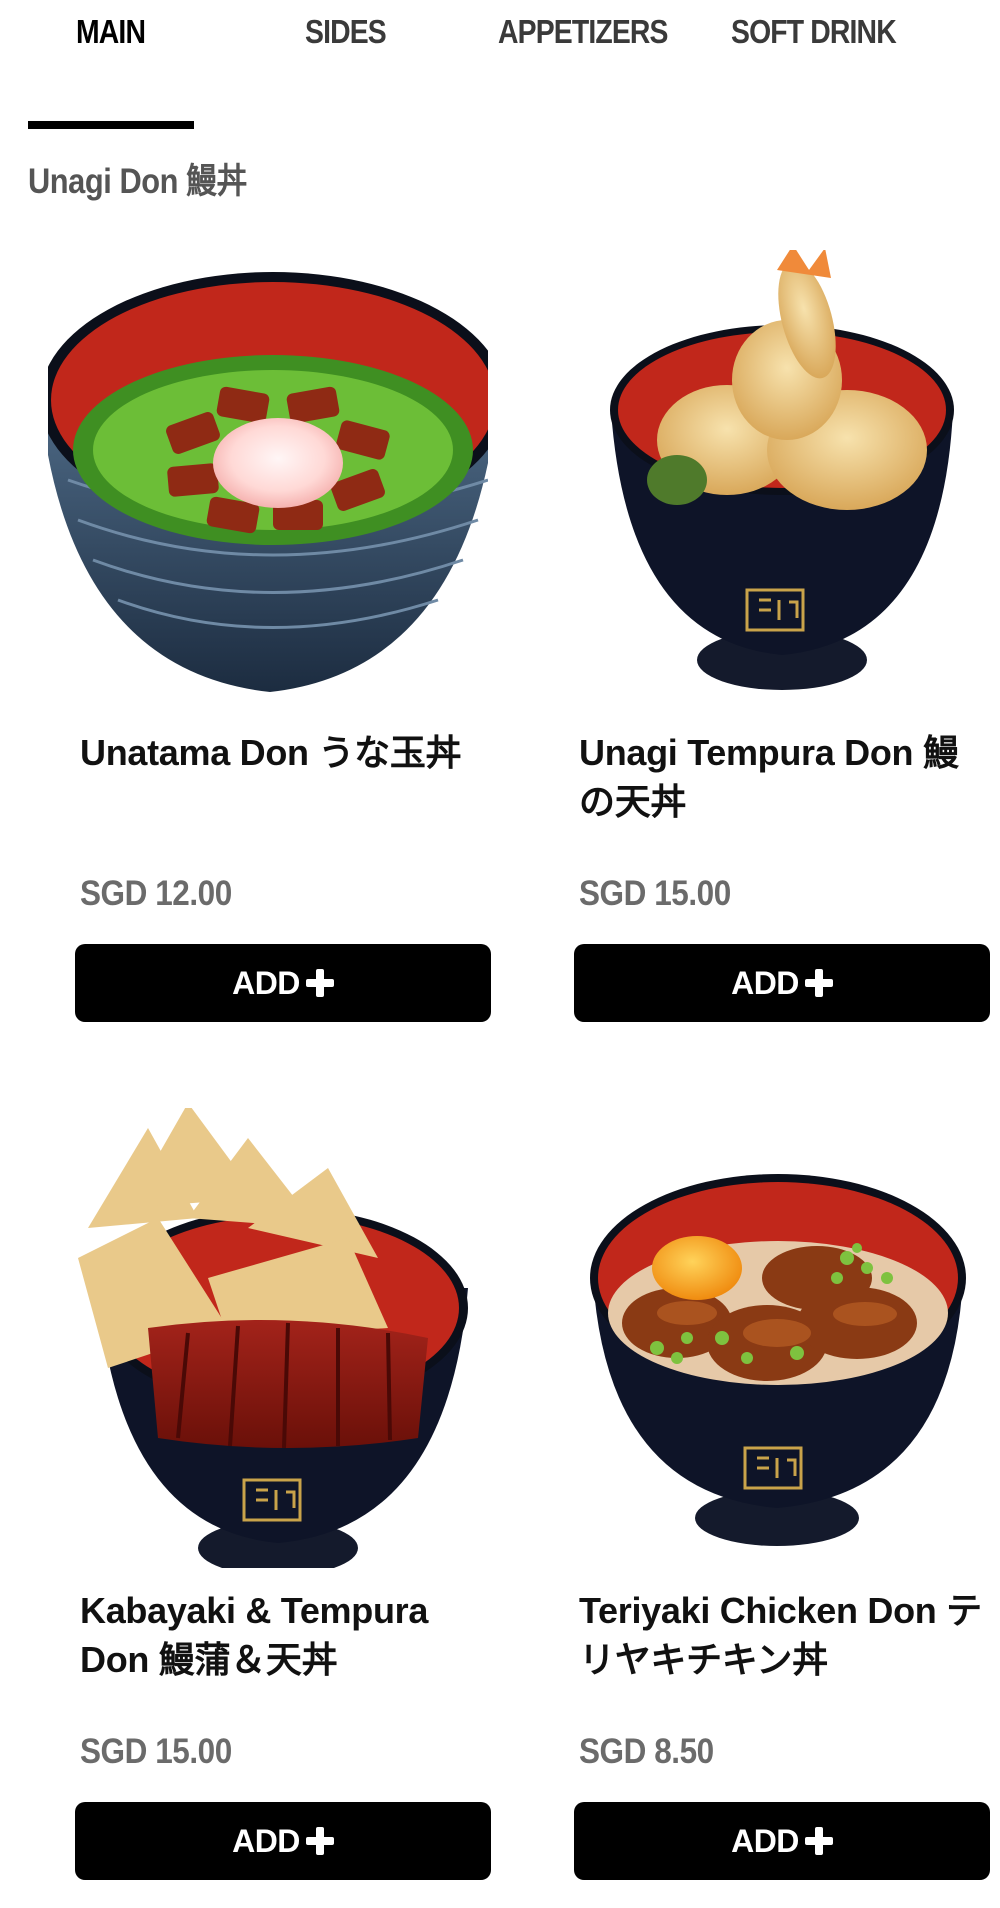 This screenshot has height=1908, width=1000. Describe the element at coordinates (268, 480) in the screenshot. I see `unatama-don-image` at that location.